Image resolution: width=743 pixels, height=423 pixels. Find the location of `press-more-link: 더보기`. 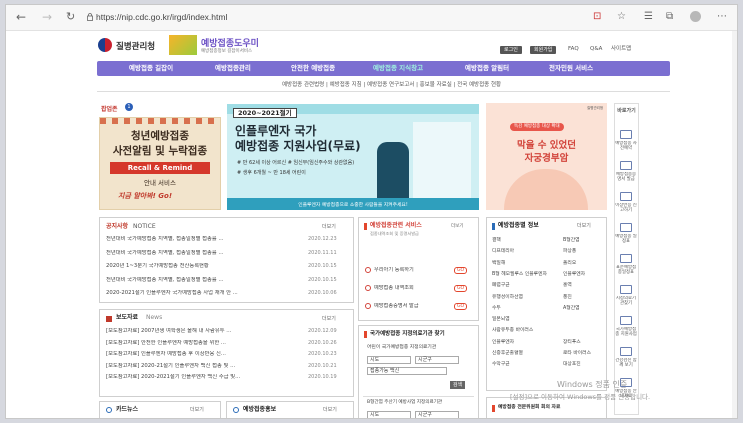

press-more-link: 더보기 is located at coordinates (329, 319).